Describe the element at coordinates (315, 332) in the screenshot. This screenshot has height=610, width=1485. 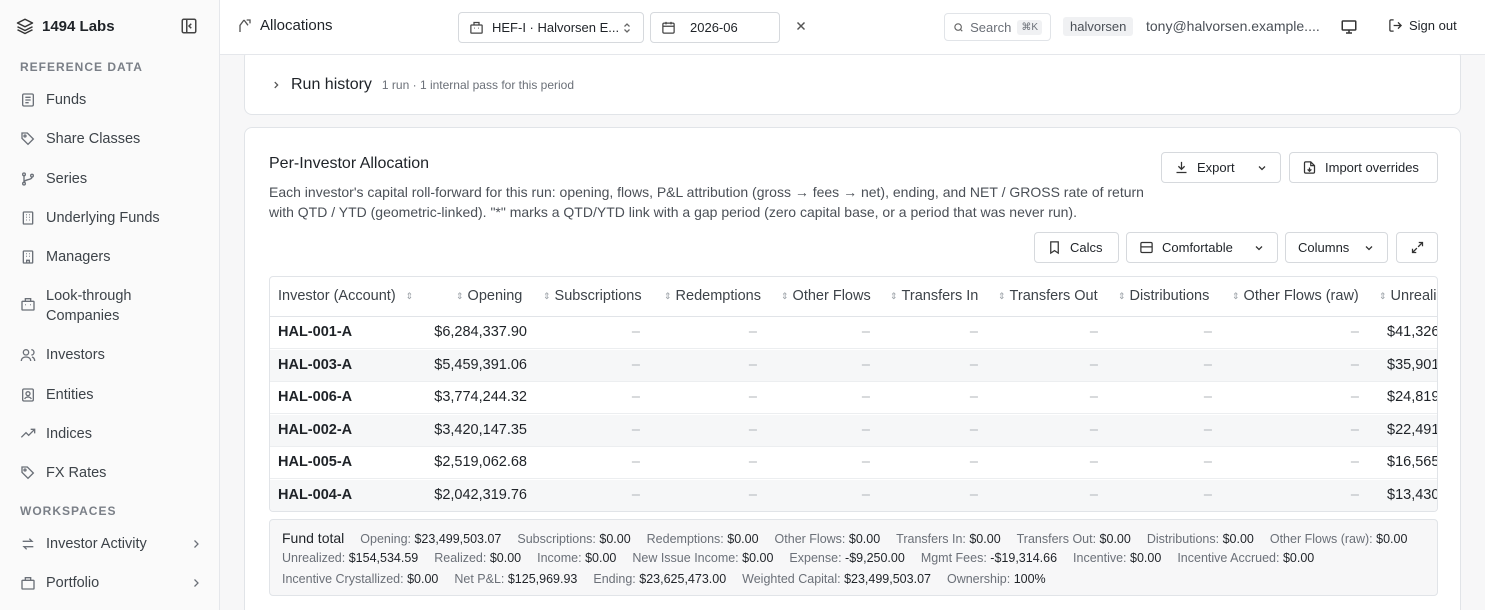
I see `account-cell: HAL-001-A` at that location.